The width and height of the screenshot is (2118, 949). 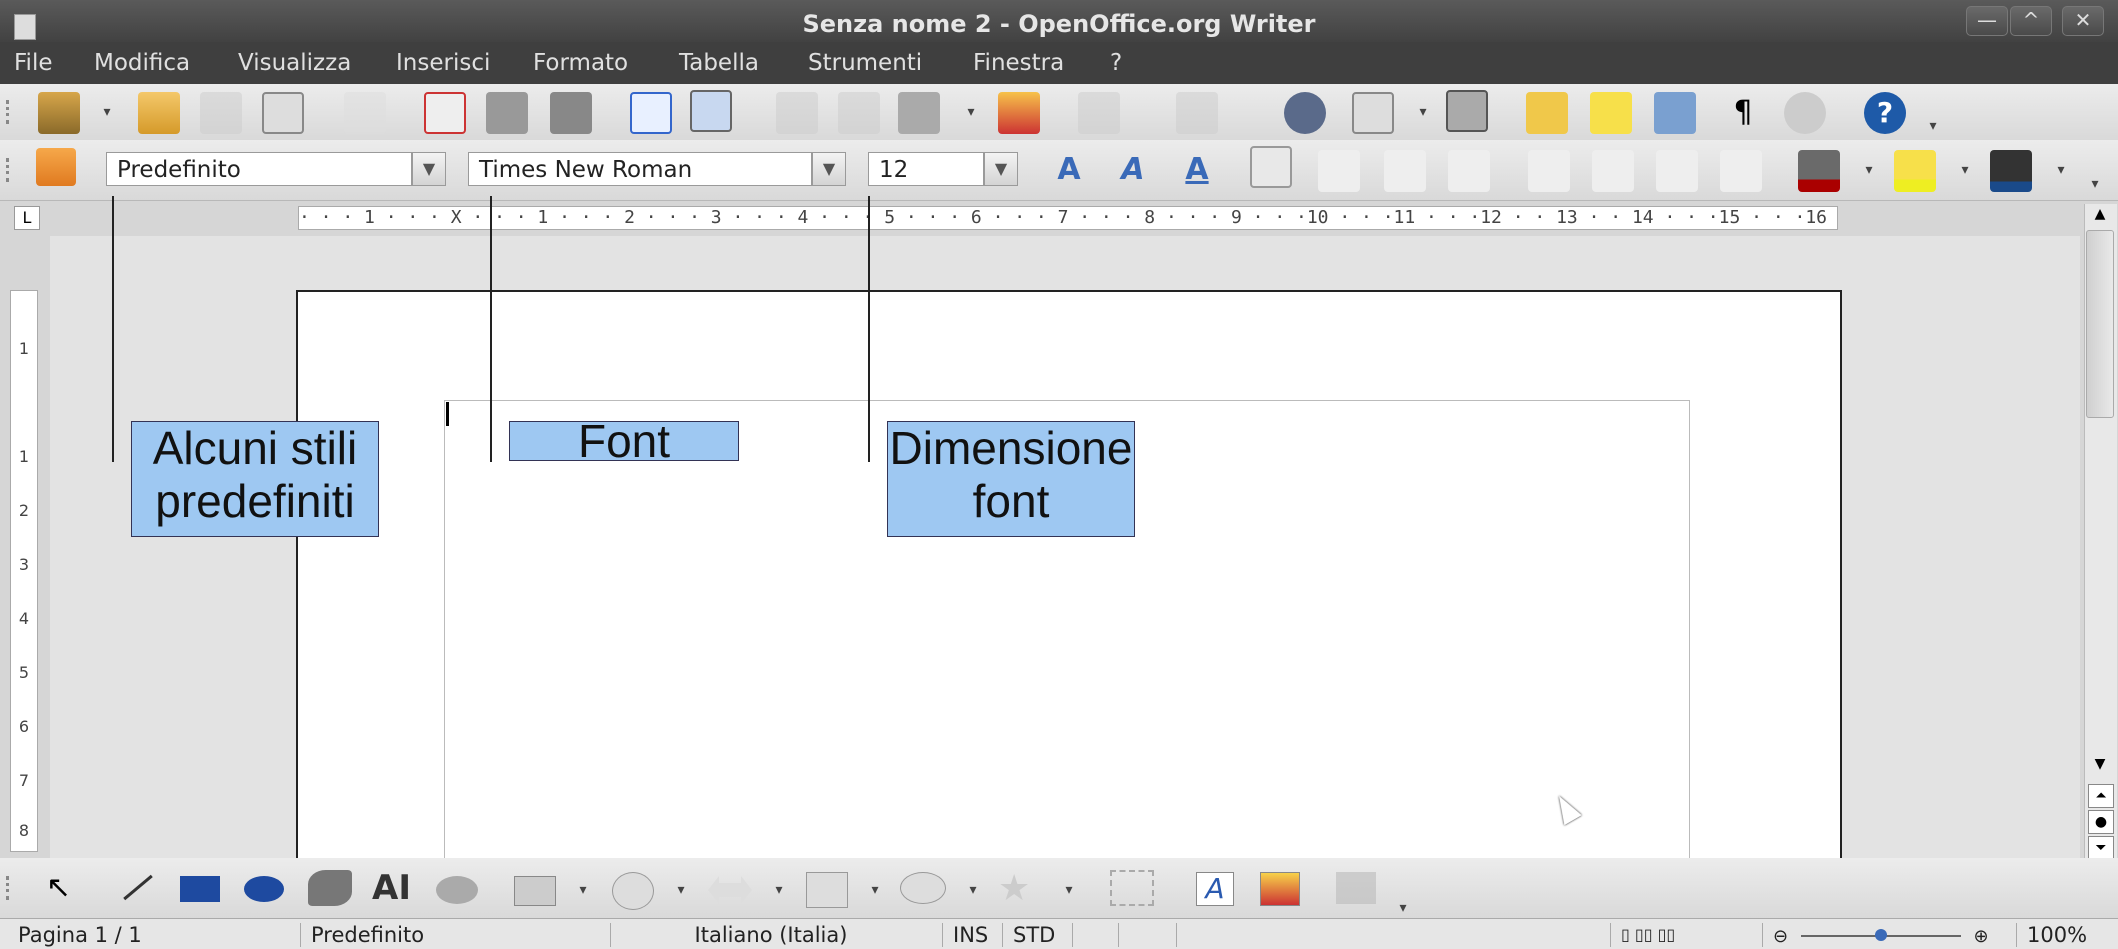 What do you see at coordinates (200, 889) in the screenshot?
I see `rectangle-icon` at bounding box center [200, 889].